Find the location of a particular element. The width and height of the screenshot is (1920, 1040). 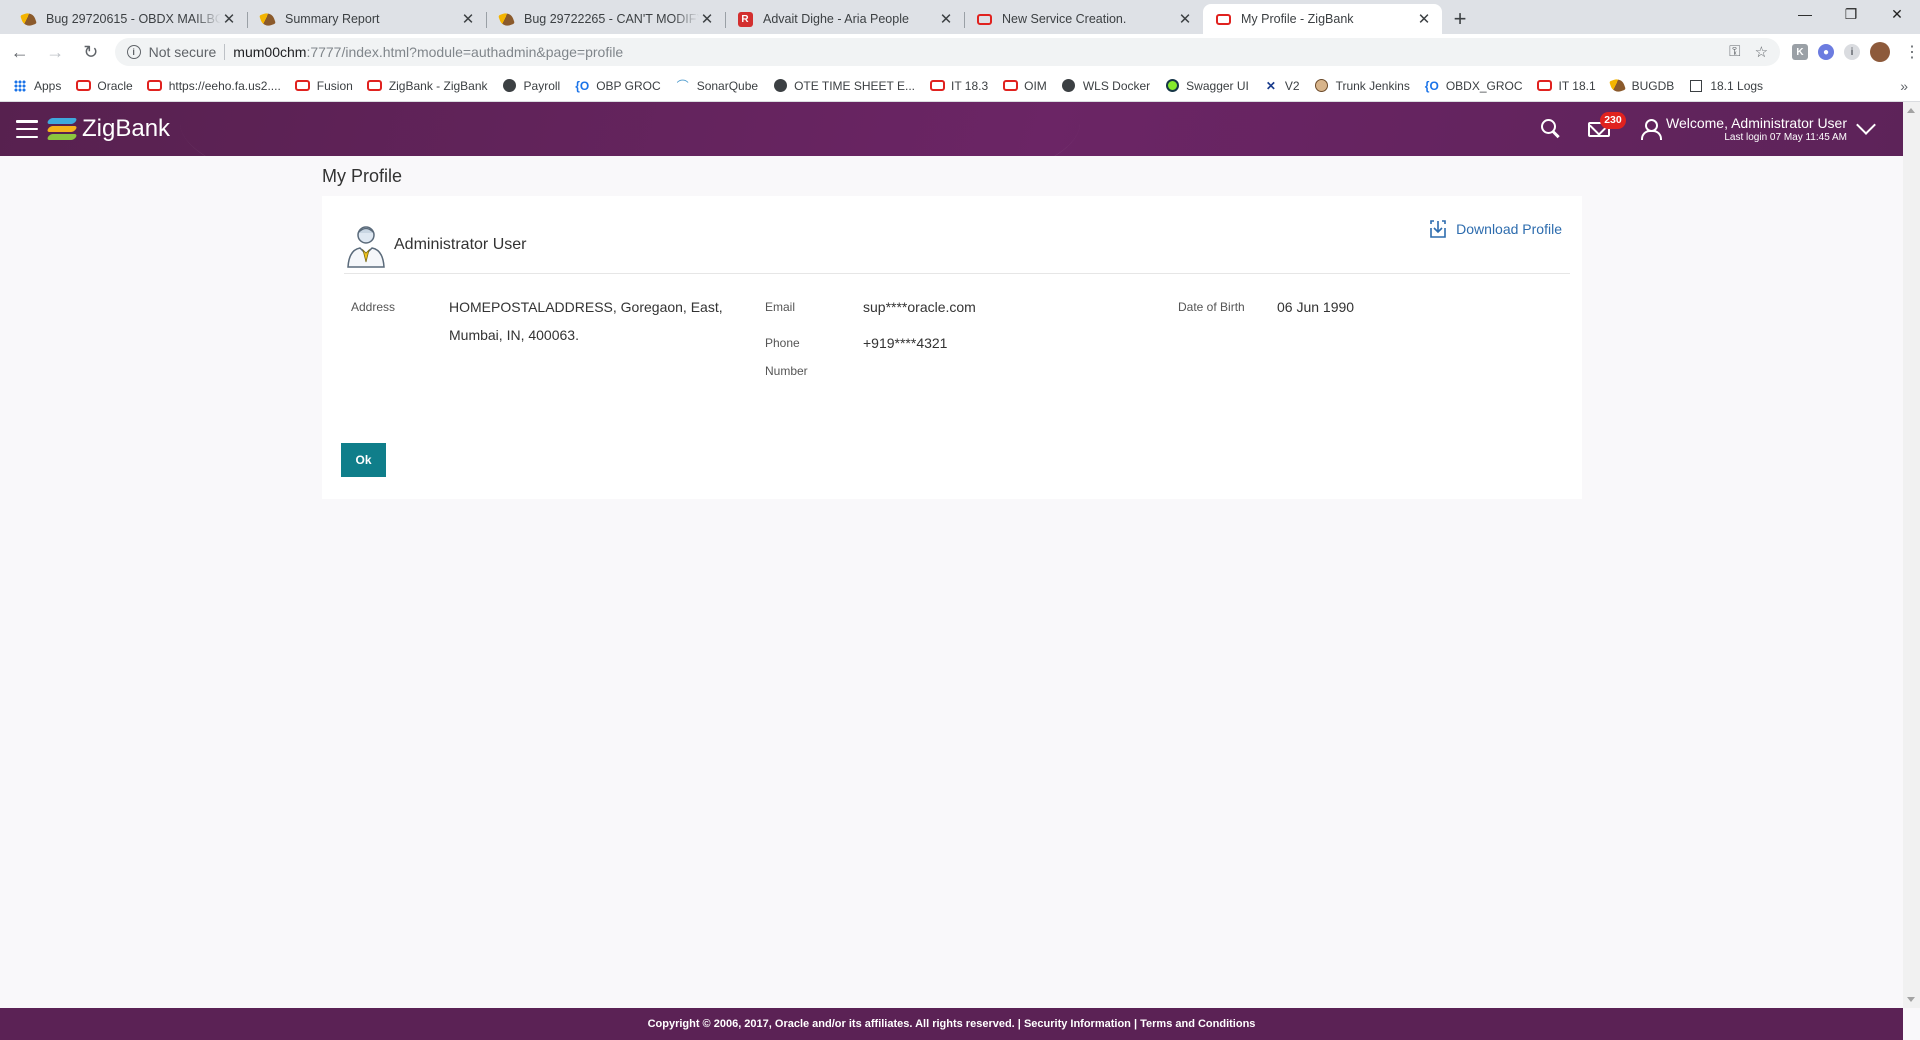

address-line2: Mumbai, IN, 400063. is located at coordinates (514, 335).